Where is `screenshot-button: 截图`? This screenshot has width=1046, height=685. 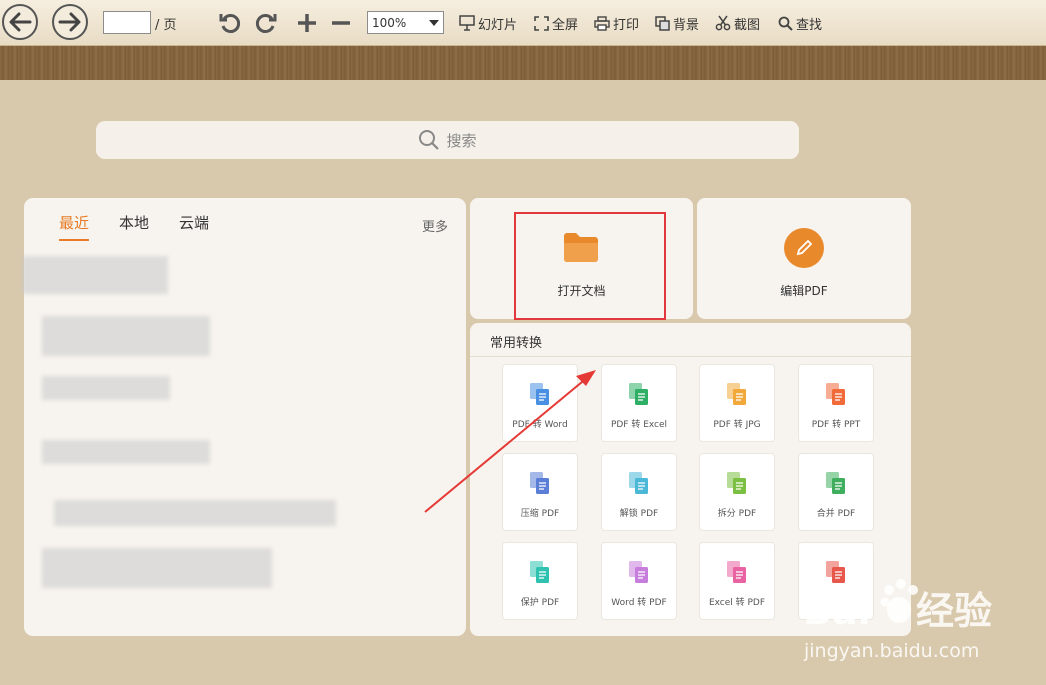
screenshot-button: 截图 is located at coordinates (737, 23).